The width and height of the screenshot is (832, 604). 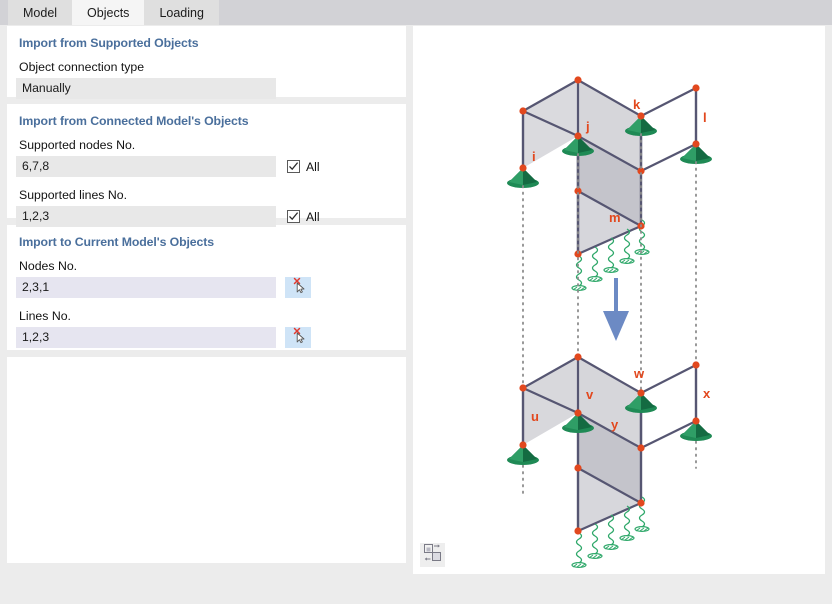 I want to click on object-connection-type-select: Manually, so click(x=146, y=88).